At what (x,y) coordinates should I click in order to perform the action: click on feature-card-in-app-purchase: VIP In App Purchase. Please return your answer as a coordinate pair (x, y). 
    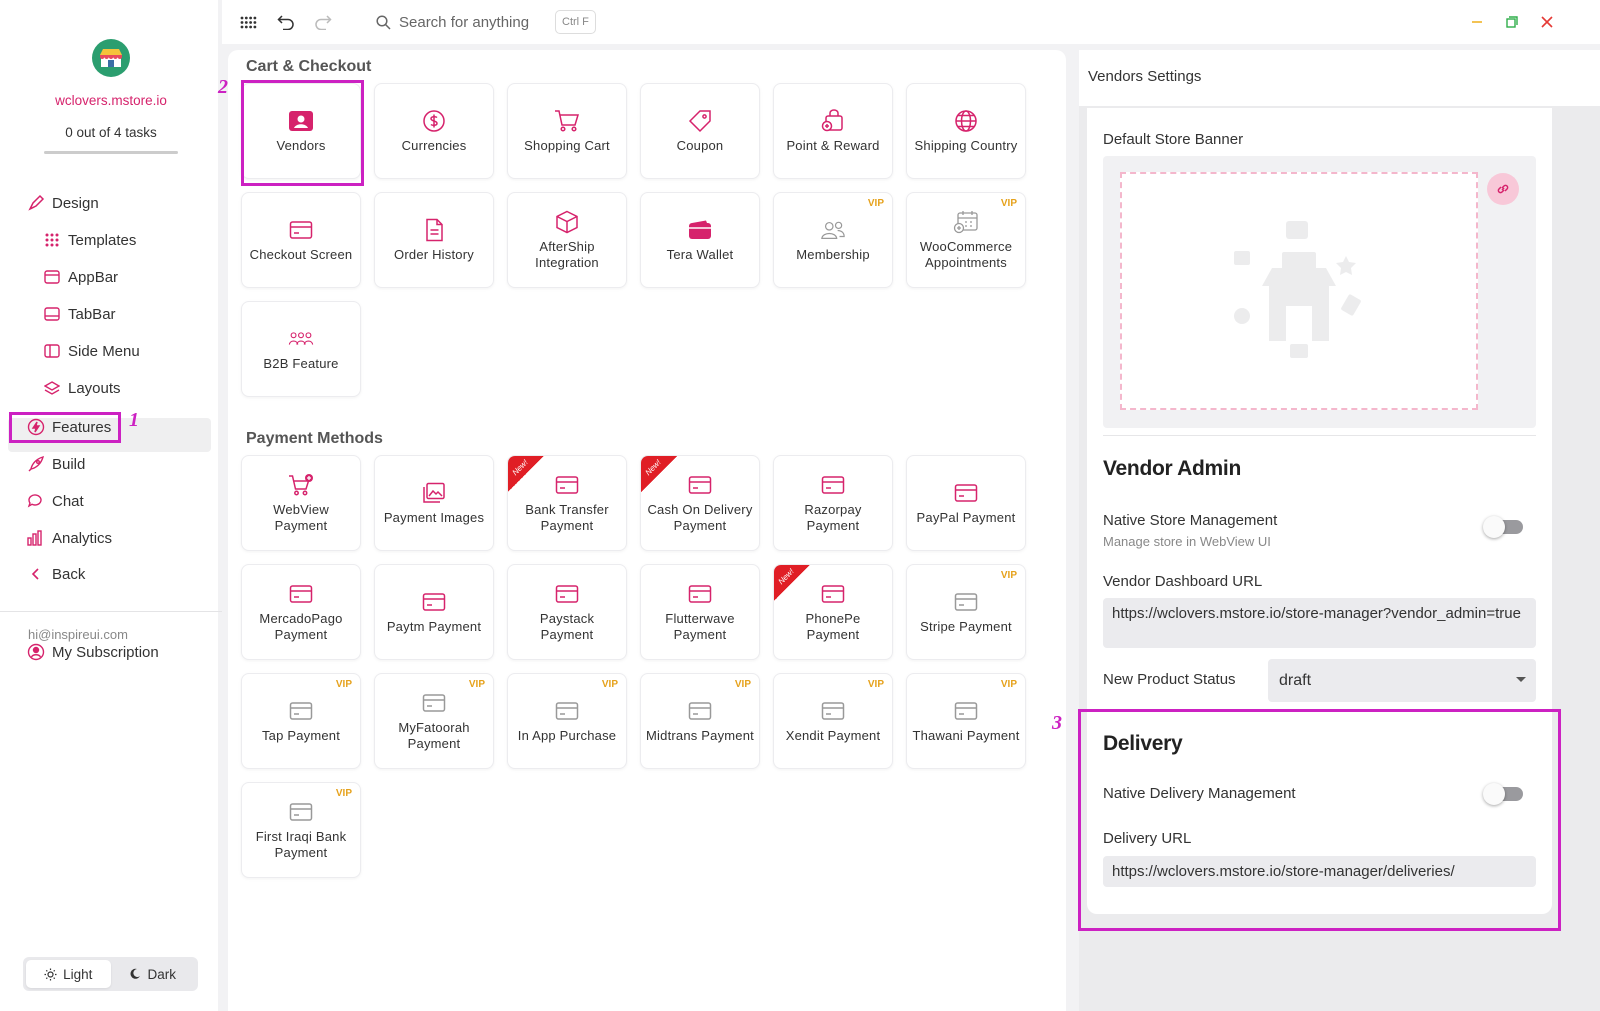
    Looking at the image, I should click on (567, 721).